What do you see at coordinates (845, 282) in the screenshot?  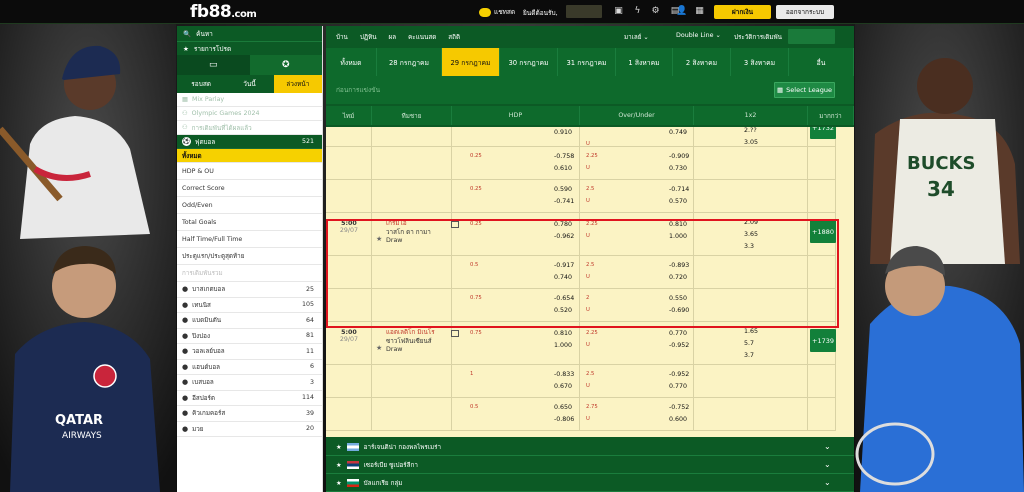 I see `scrollbar` at bounding box center [845, 282].